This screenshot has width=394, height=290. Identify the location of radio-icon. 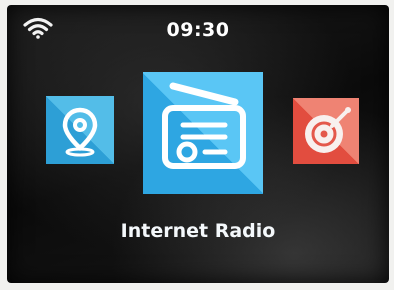
(204, 125).